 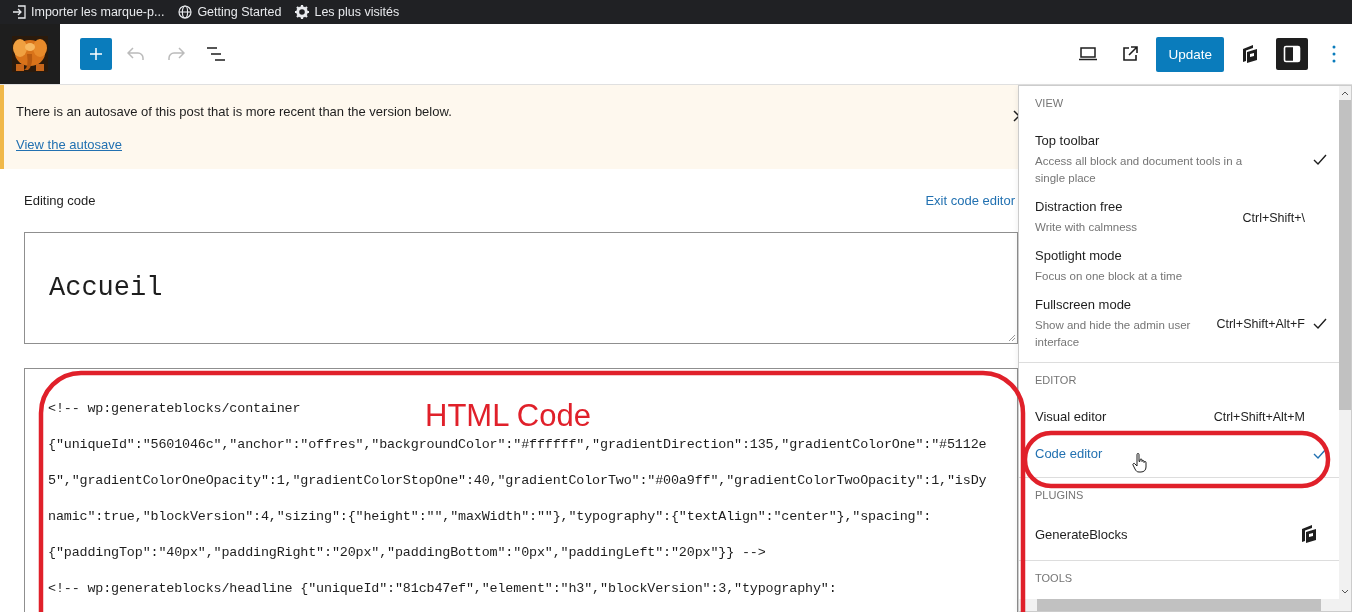 What do you see at coordinates (407, 553) in the screenshot?
I see `code-line: {"paddingTop":"40px","paddingRight":"20px","paddingBottom":"0px","paddingLeft":"20px"}} -->` at bounding box center [407, 553].